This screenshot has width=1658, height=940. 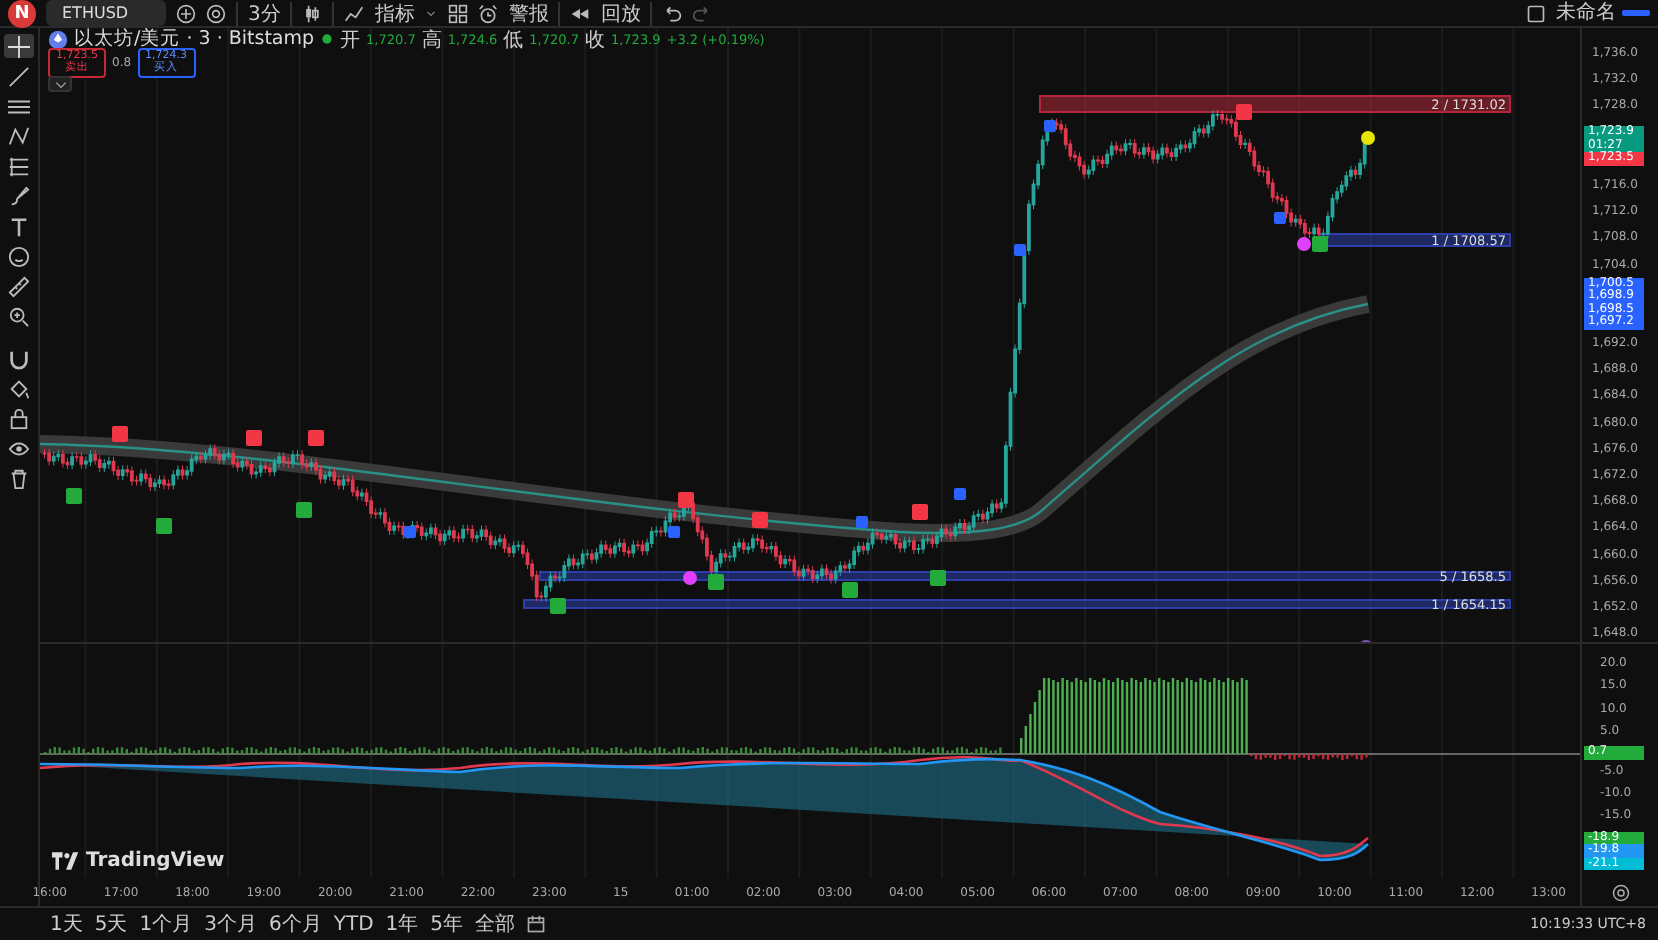 What do you see at coordinates (353, 924) in the screenshot?
I see `date-range-button: YTD` at bounding box center [353, 924].